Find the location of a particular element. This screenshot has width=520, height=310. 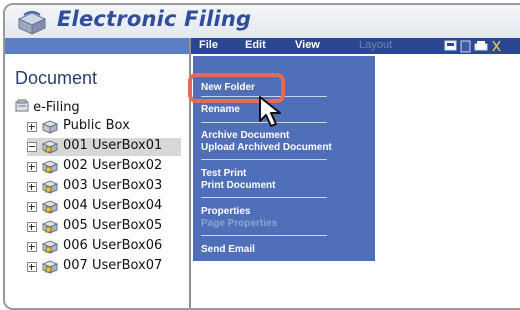

electronic-filing-logo-icon is located at coordinates (32, 23).